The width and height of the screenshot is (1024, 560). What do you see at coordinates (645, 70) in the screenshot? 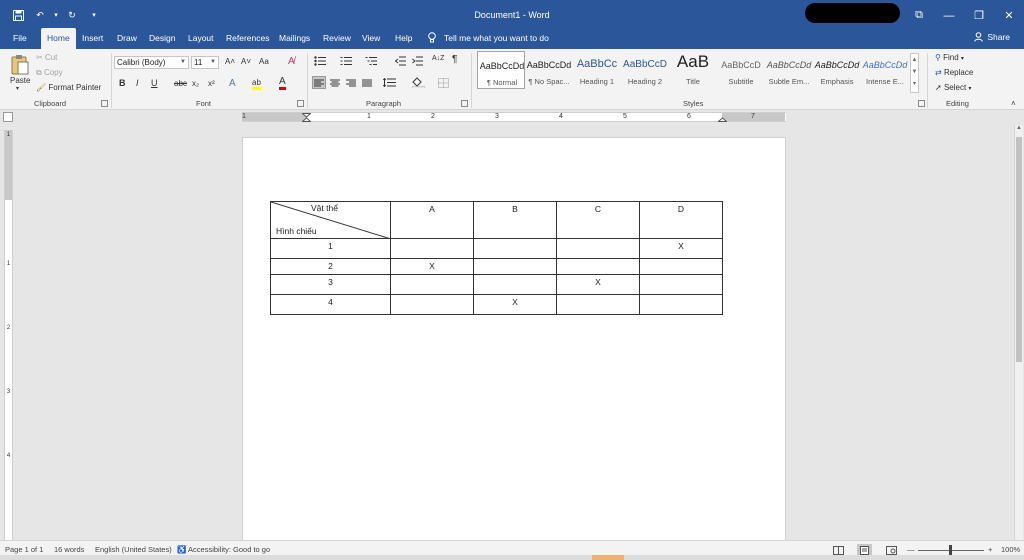
I see `style-heading-2: AaBbCcD Heading 2` at bounding box center [645, 70].